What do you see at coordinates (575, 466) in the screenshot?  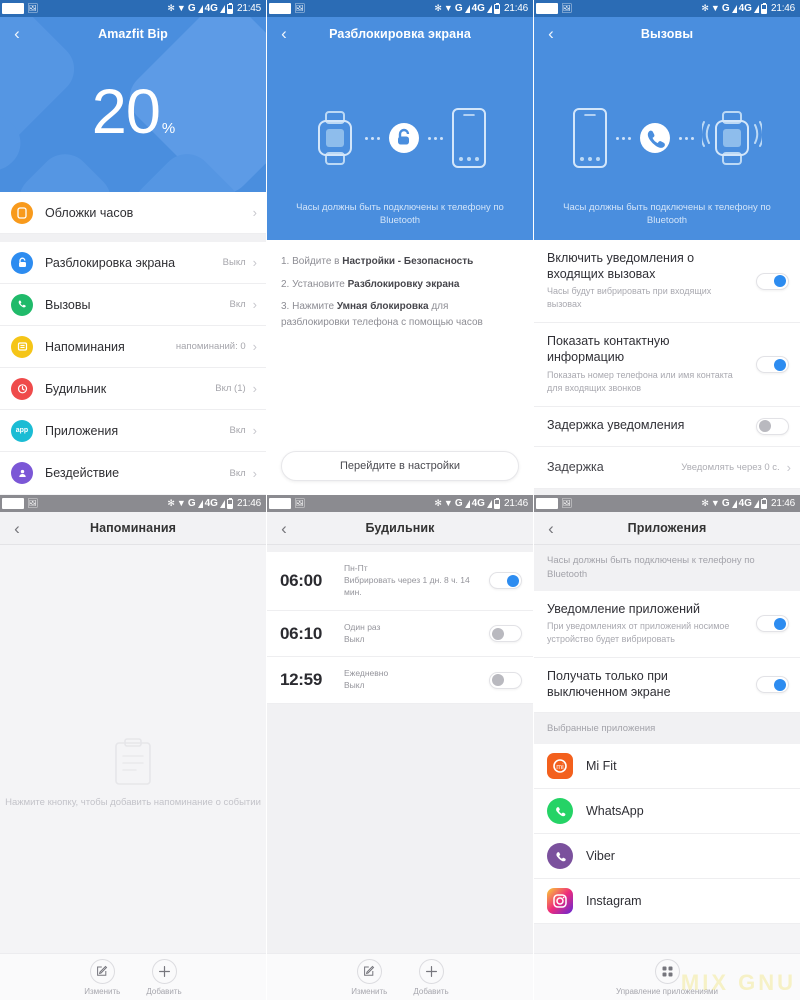 I see `setting-title: Задержка` at bounding box center [575, 466].